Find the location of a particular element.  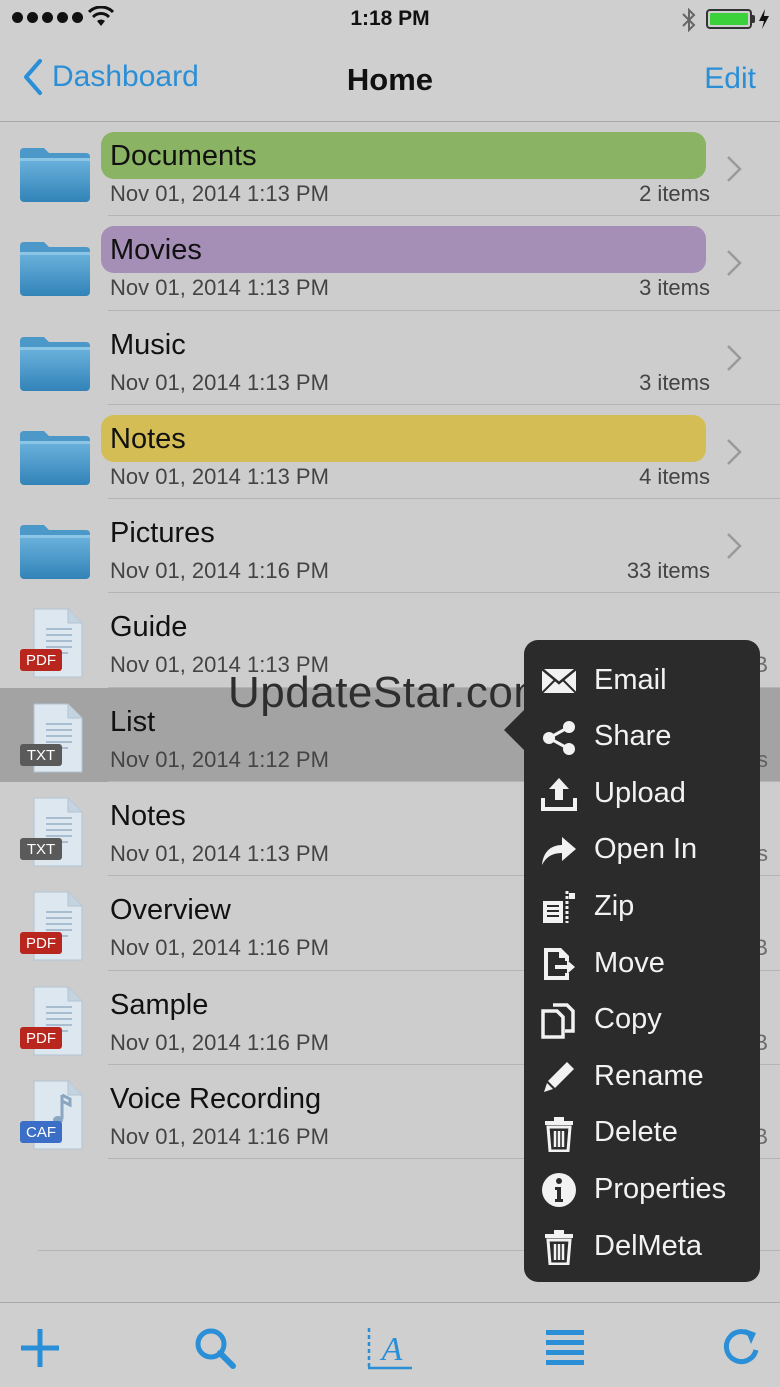

email-icon is located at coordinates (559, 681).